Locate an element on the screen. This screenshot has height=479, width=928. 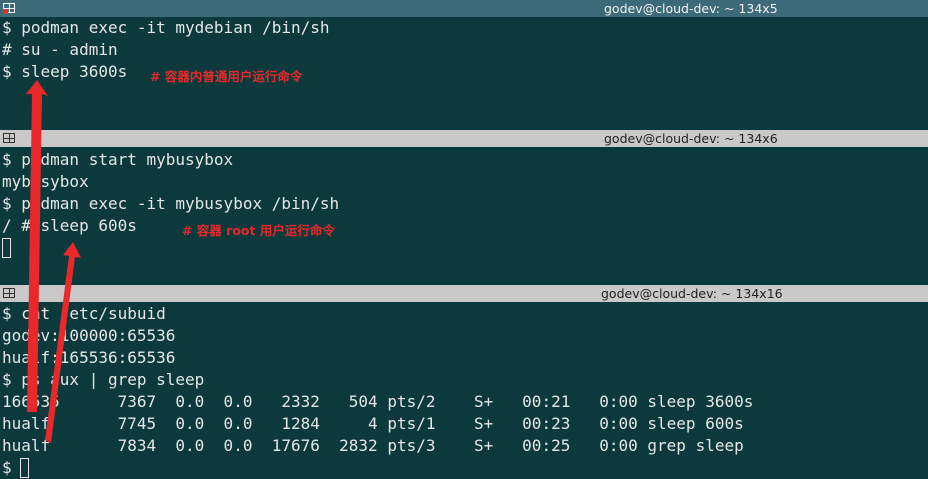
annotation-arrows is located at coordinates (53, 261).